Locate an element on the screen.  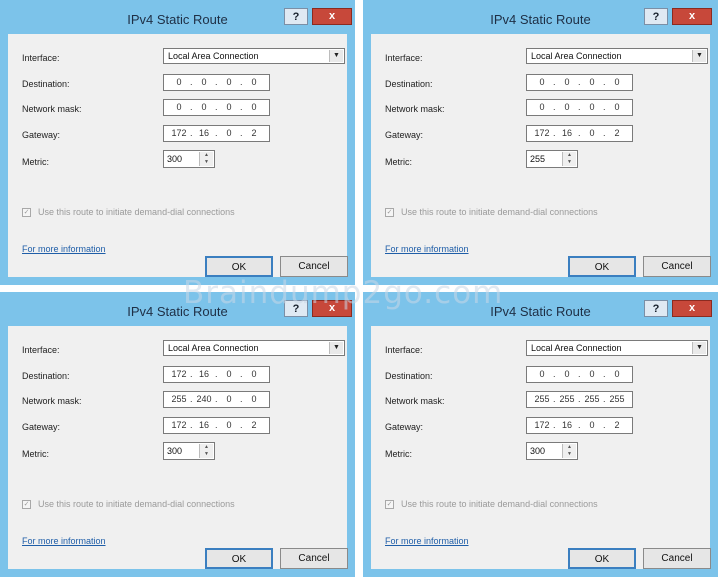
destination-octet: 172 is located at coordinates (179, 374).